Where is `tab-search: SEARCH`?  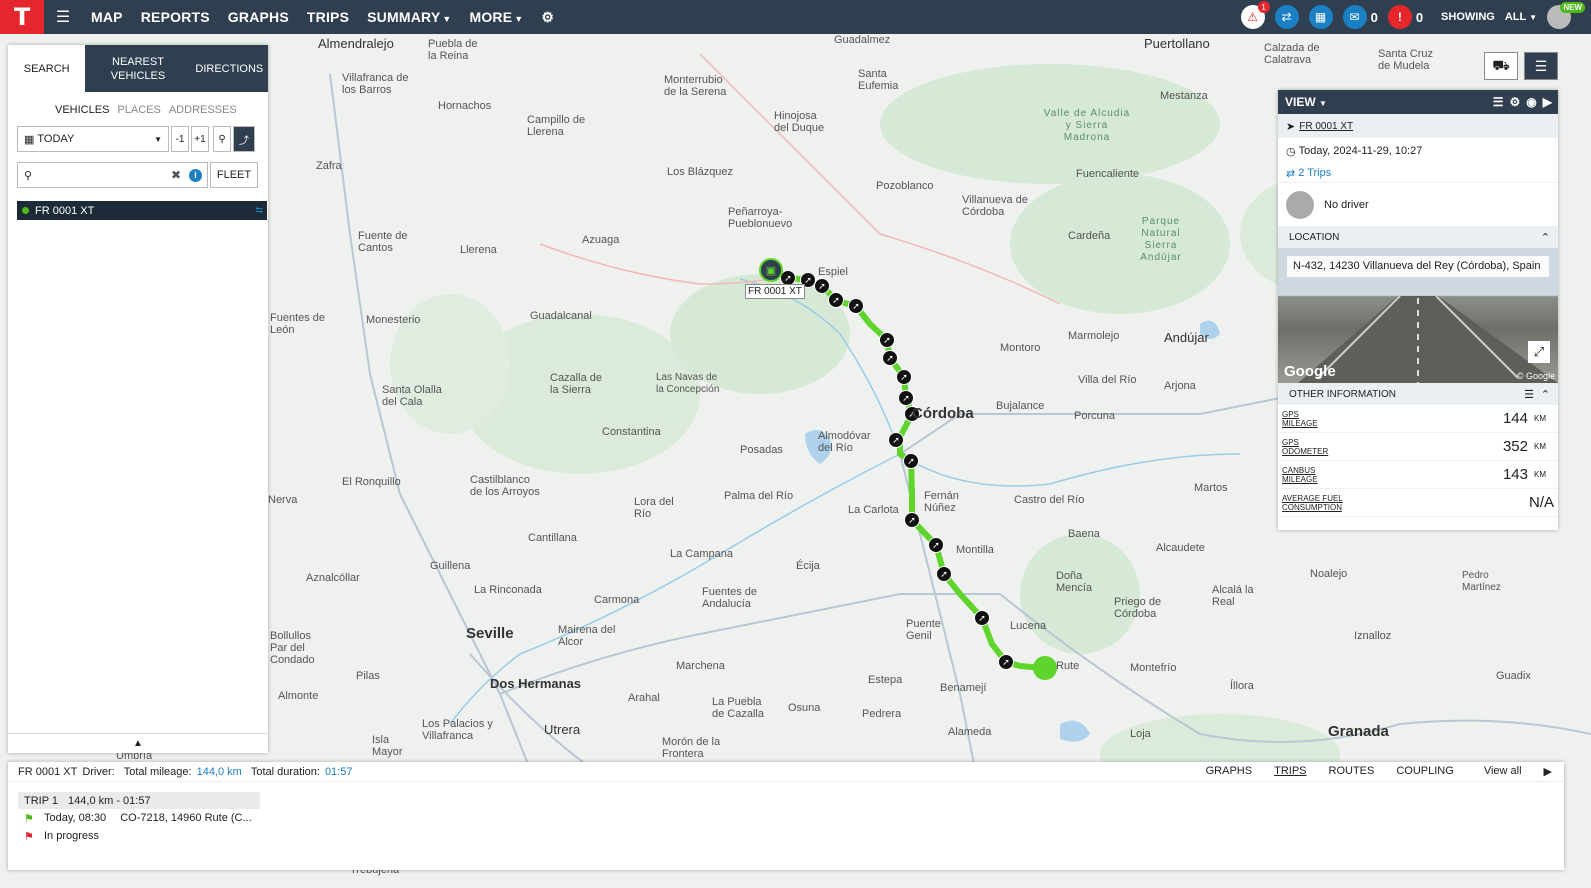 tab-search: SEARCH is located at coordinates (47, 68).